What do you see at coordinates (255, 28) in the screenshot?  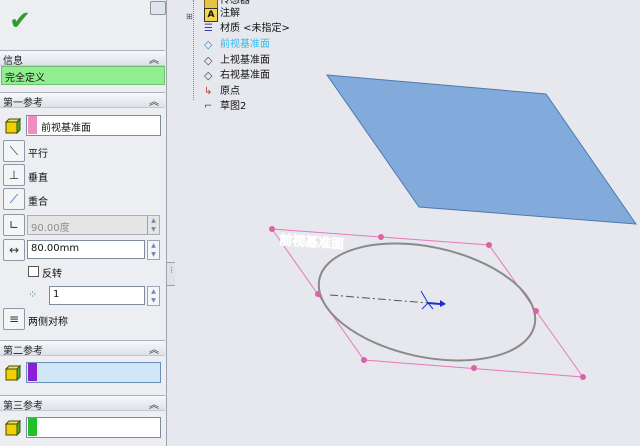 I see `tree-item-label: 材质 <未指定>` at bounding box center [255, 28].